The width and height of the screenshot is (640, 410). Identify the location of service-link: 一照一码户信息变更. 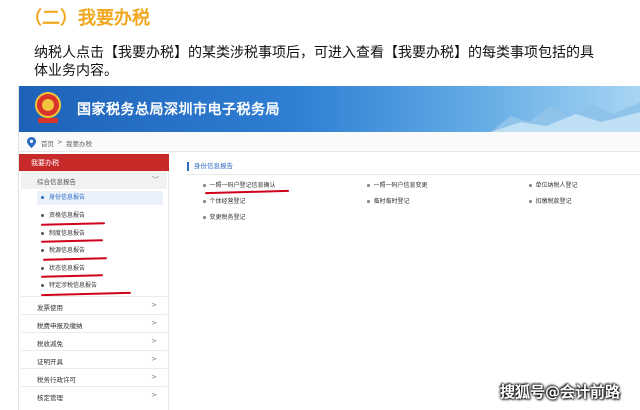
(397, 184).